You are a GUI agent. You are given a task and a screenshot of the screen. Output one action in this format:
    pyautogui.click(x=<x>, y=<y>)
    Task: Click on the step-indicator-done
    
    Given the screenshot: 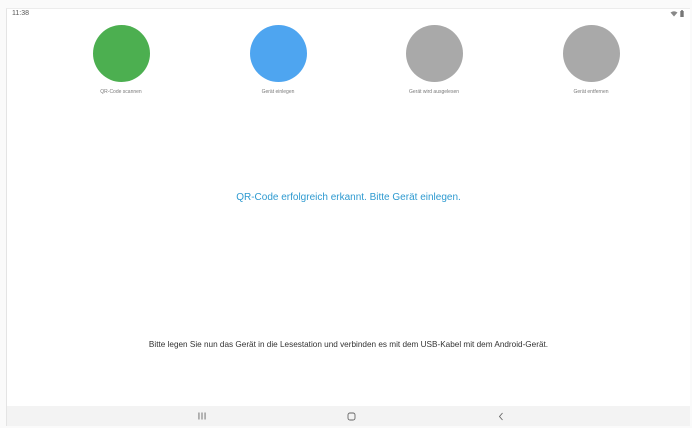 What is the action you would take?
    pyautogui.click(x=121, y=53)
    